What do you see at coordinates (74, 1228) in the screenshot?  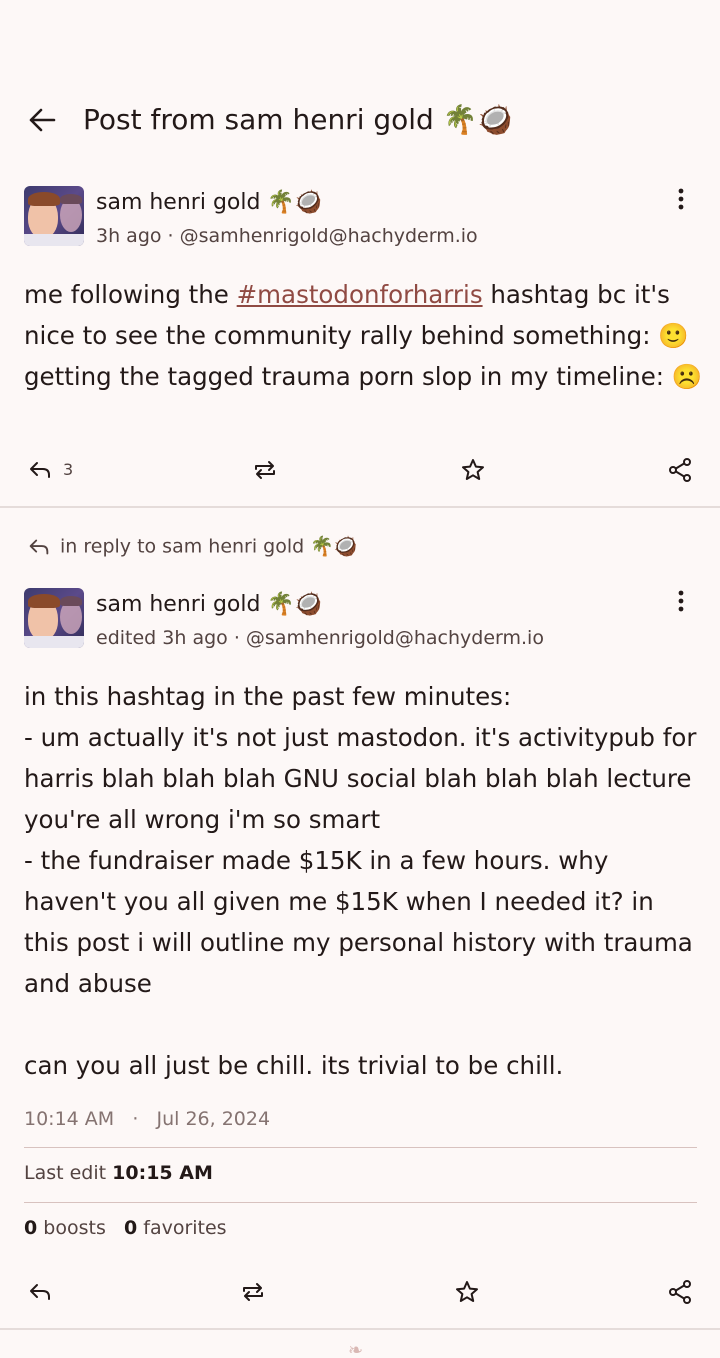 I see `boosts-label: boosts` at bounding box center [74, 1228].